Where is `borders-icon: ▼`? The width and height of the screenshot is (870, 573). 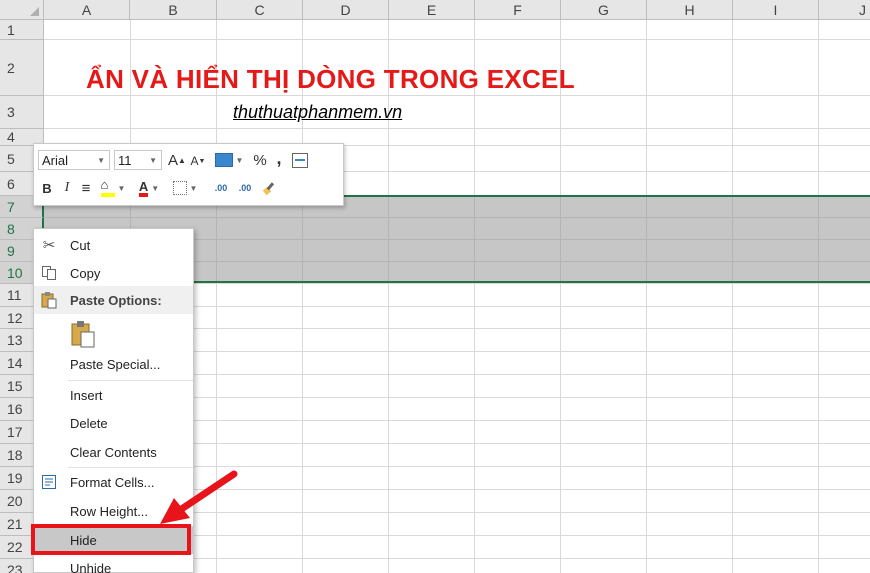
borders-icon: ▼ is located at coordinates (185, 188).